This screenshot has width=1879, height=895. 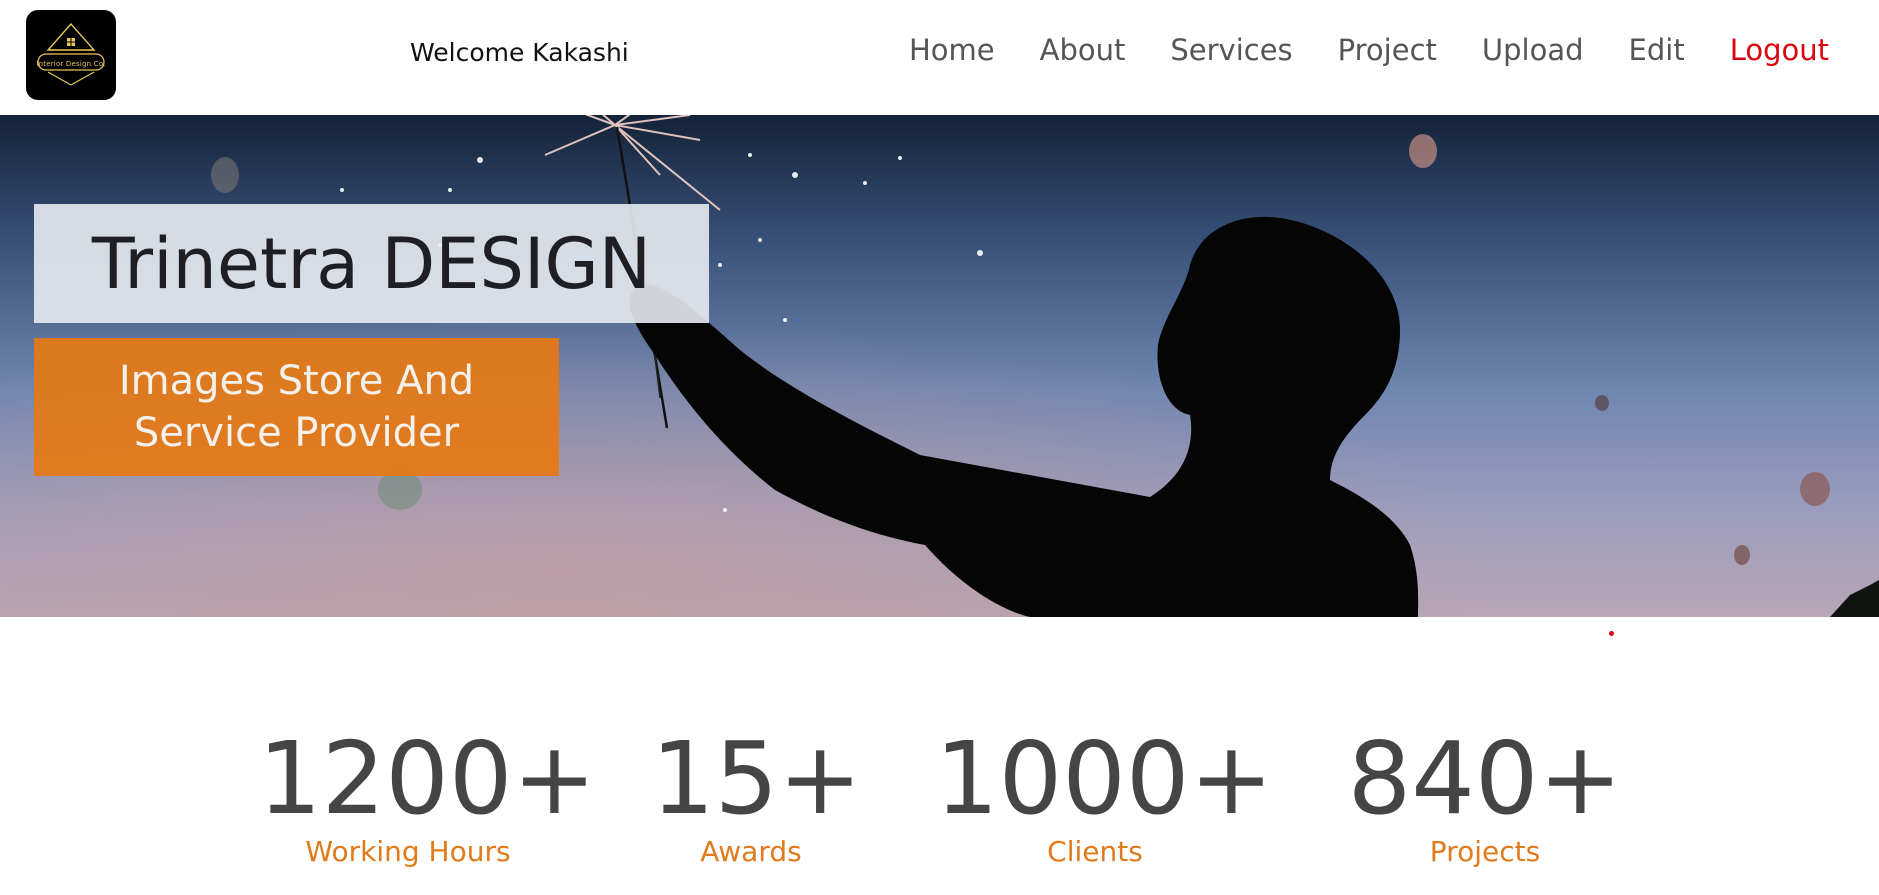 What do you see at coordinates (1387, 50) in the screenshot?
I see `nav-project: Project` at bounding box center [1387, 50].